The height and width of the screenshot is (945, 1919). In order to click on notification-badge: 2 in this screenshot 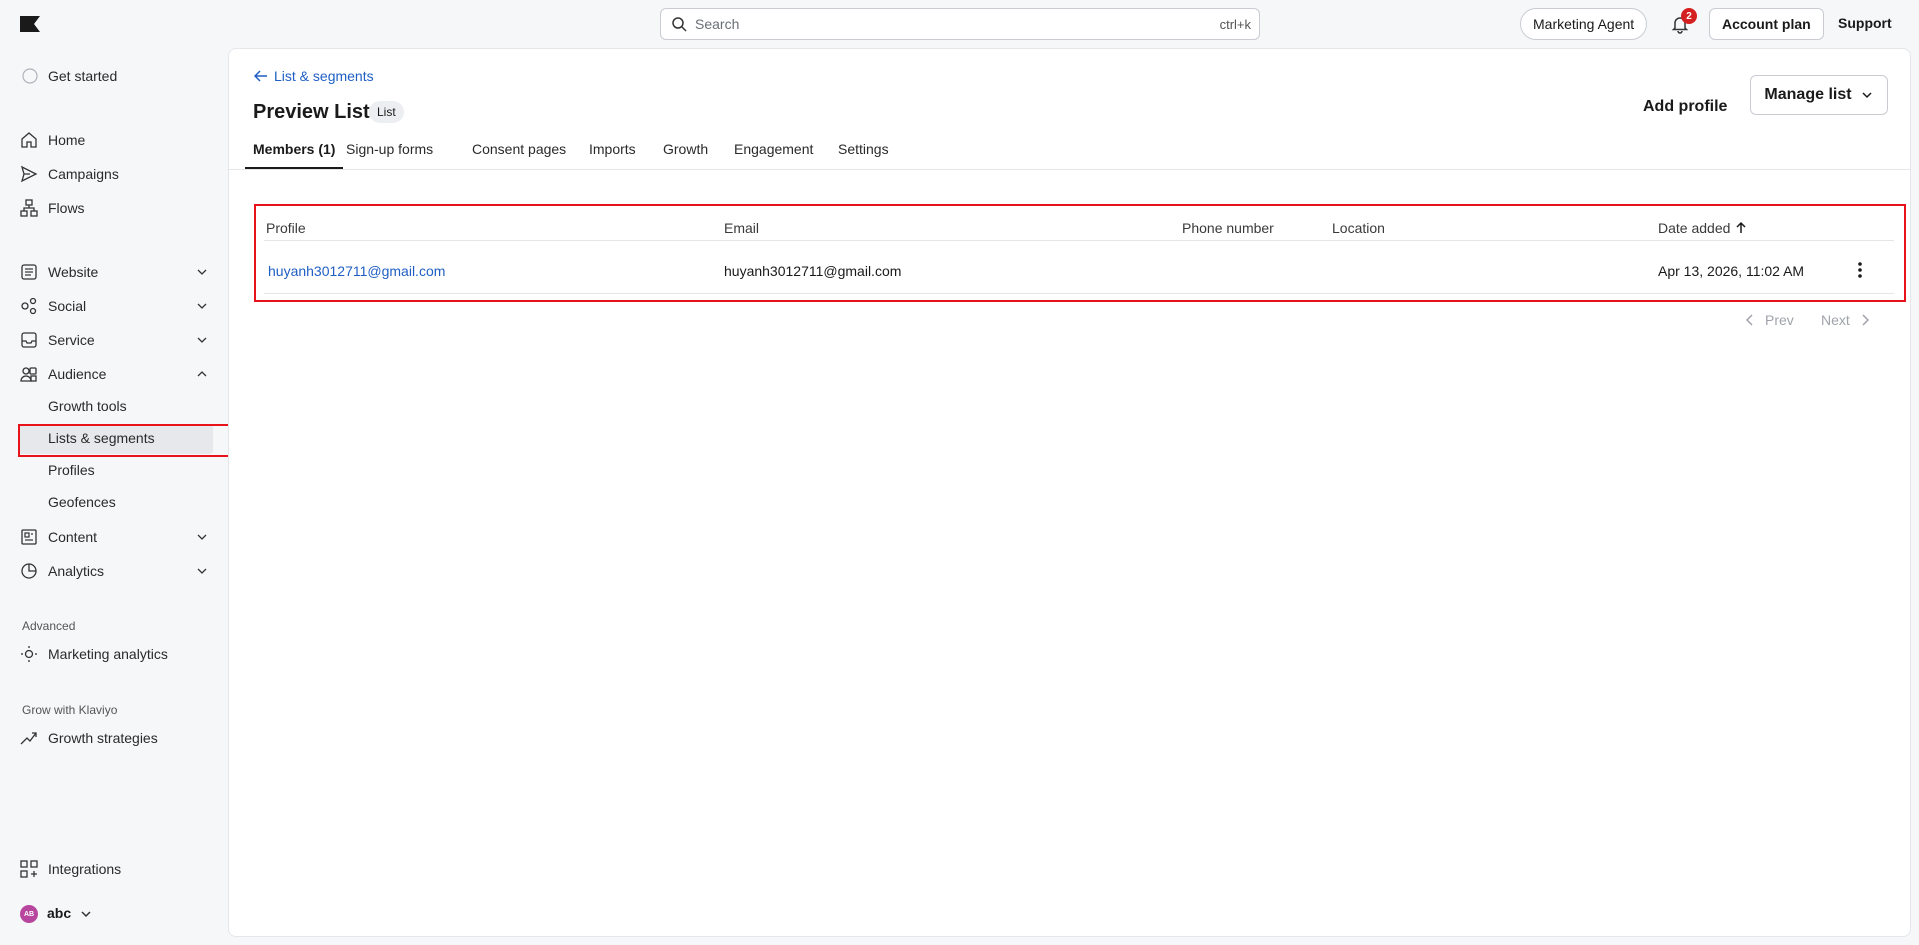, I will do `click(1689, 16)`.